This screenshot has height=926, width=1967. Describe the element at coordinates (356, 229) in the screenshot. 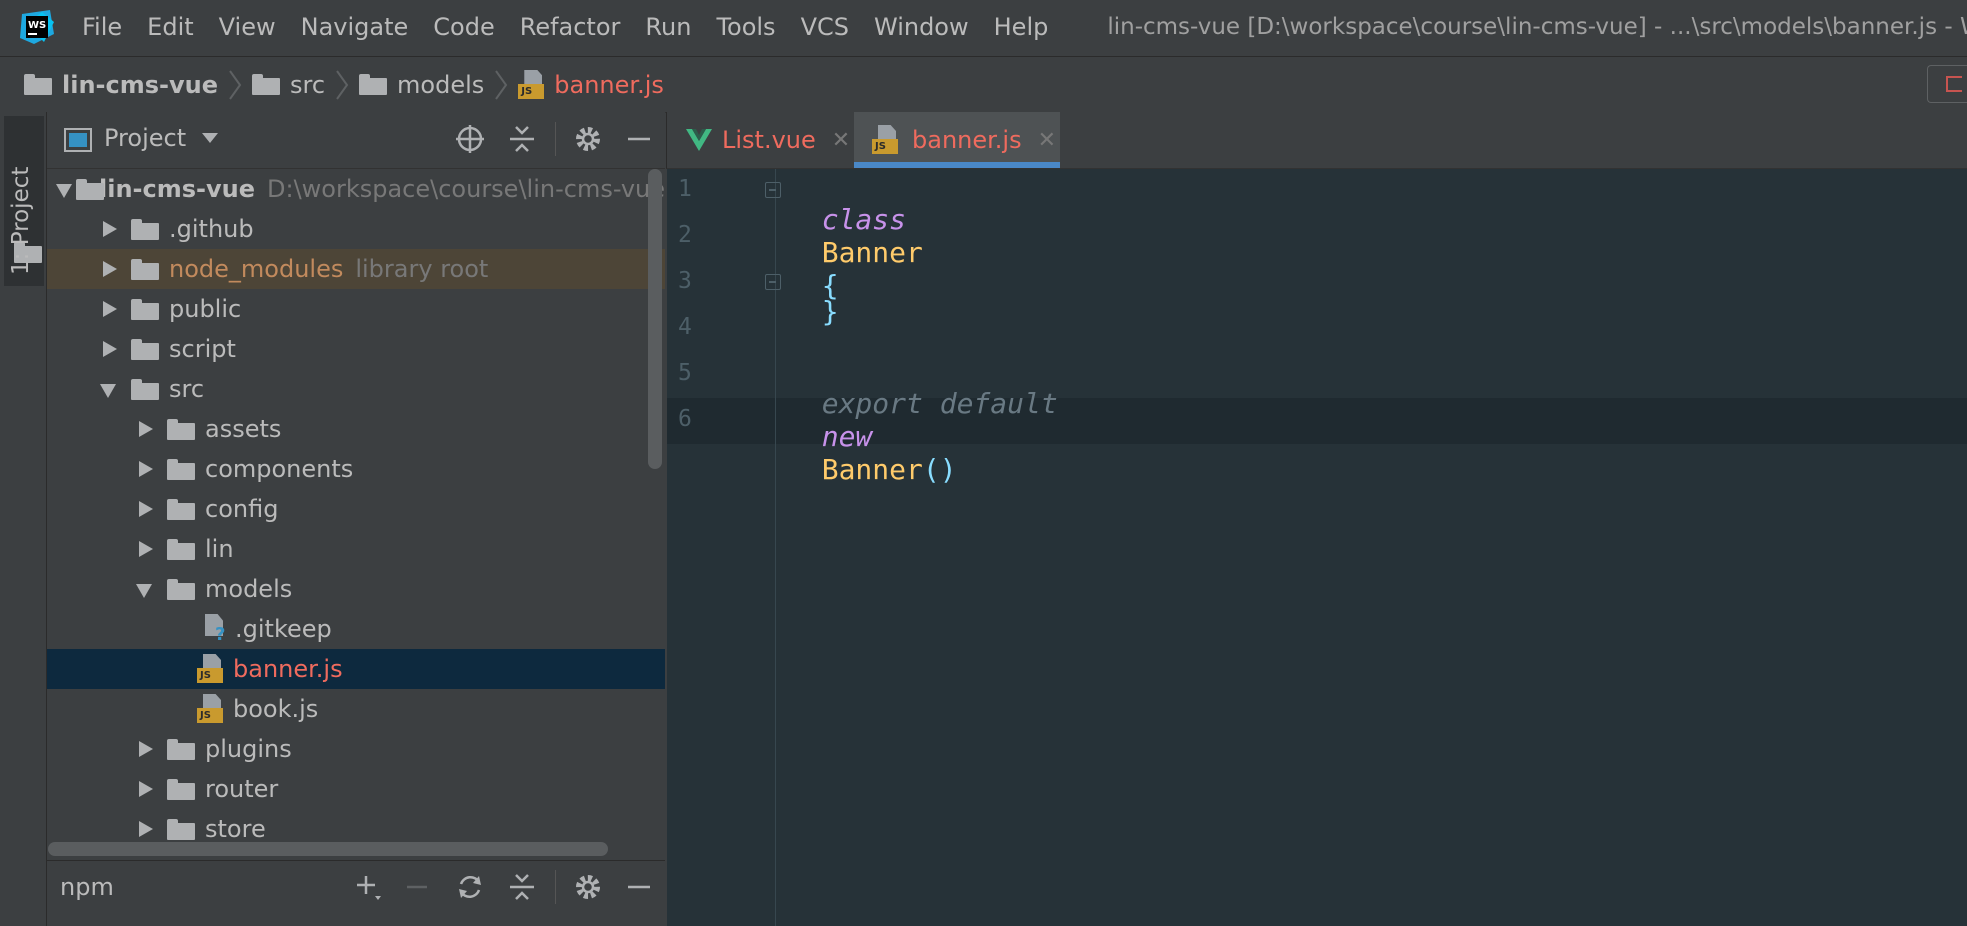

I see `tree-item-github: .github` at that location.